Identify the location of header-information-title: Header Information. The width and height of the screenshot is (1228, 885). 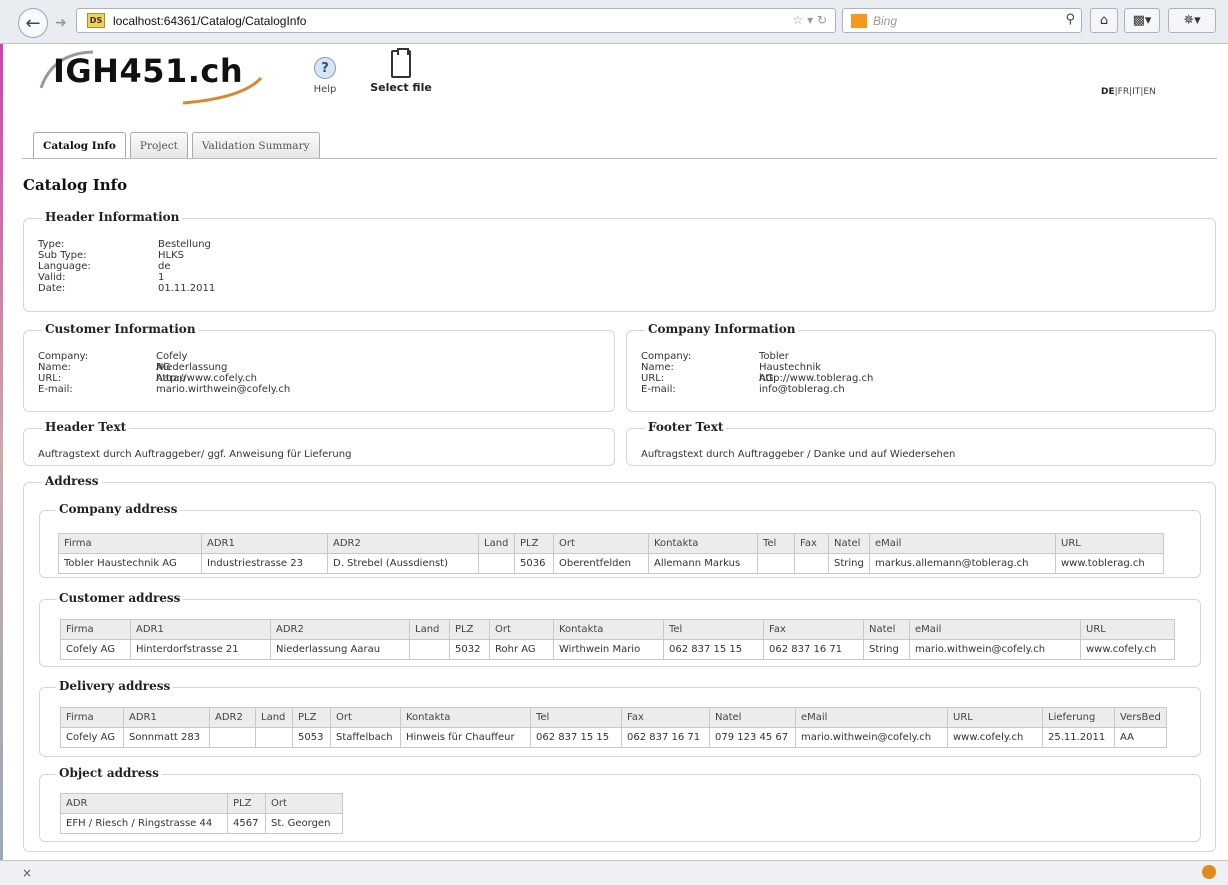
(112, 217).